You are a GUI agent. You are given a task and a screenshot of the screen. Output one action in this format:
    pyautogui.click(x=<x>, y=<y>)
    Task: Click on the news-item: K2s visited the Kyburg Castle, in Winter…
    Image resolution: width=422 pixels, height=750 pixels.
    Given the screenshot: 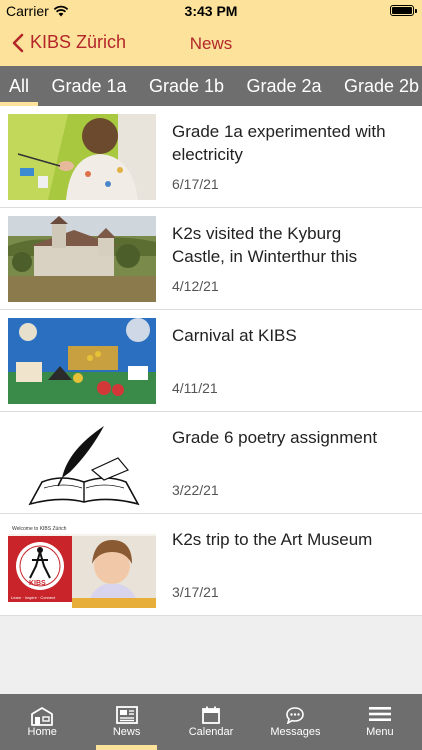 What is the action you would take?
    pyautogui.click(x=211, y=259)
    